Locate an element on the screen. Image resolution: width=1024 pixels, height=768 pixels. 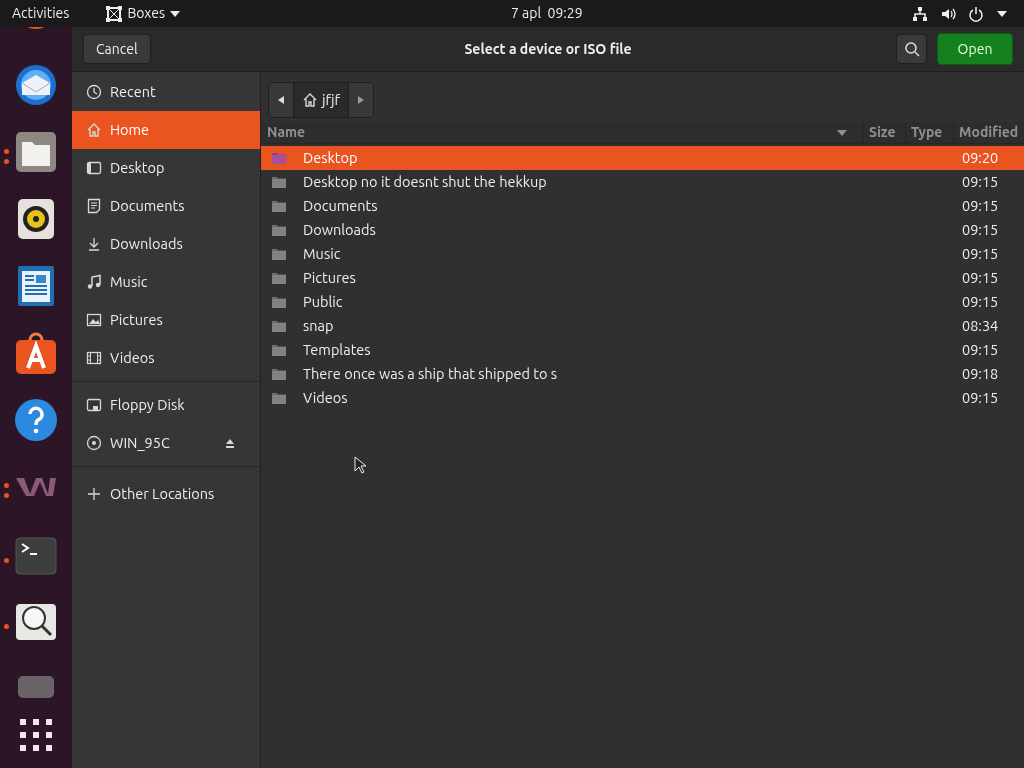
music-note-icon is located at coordinates (94, 282).